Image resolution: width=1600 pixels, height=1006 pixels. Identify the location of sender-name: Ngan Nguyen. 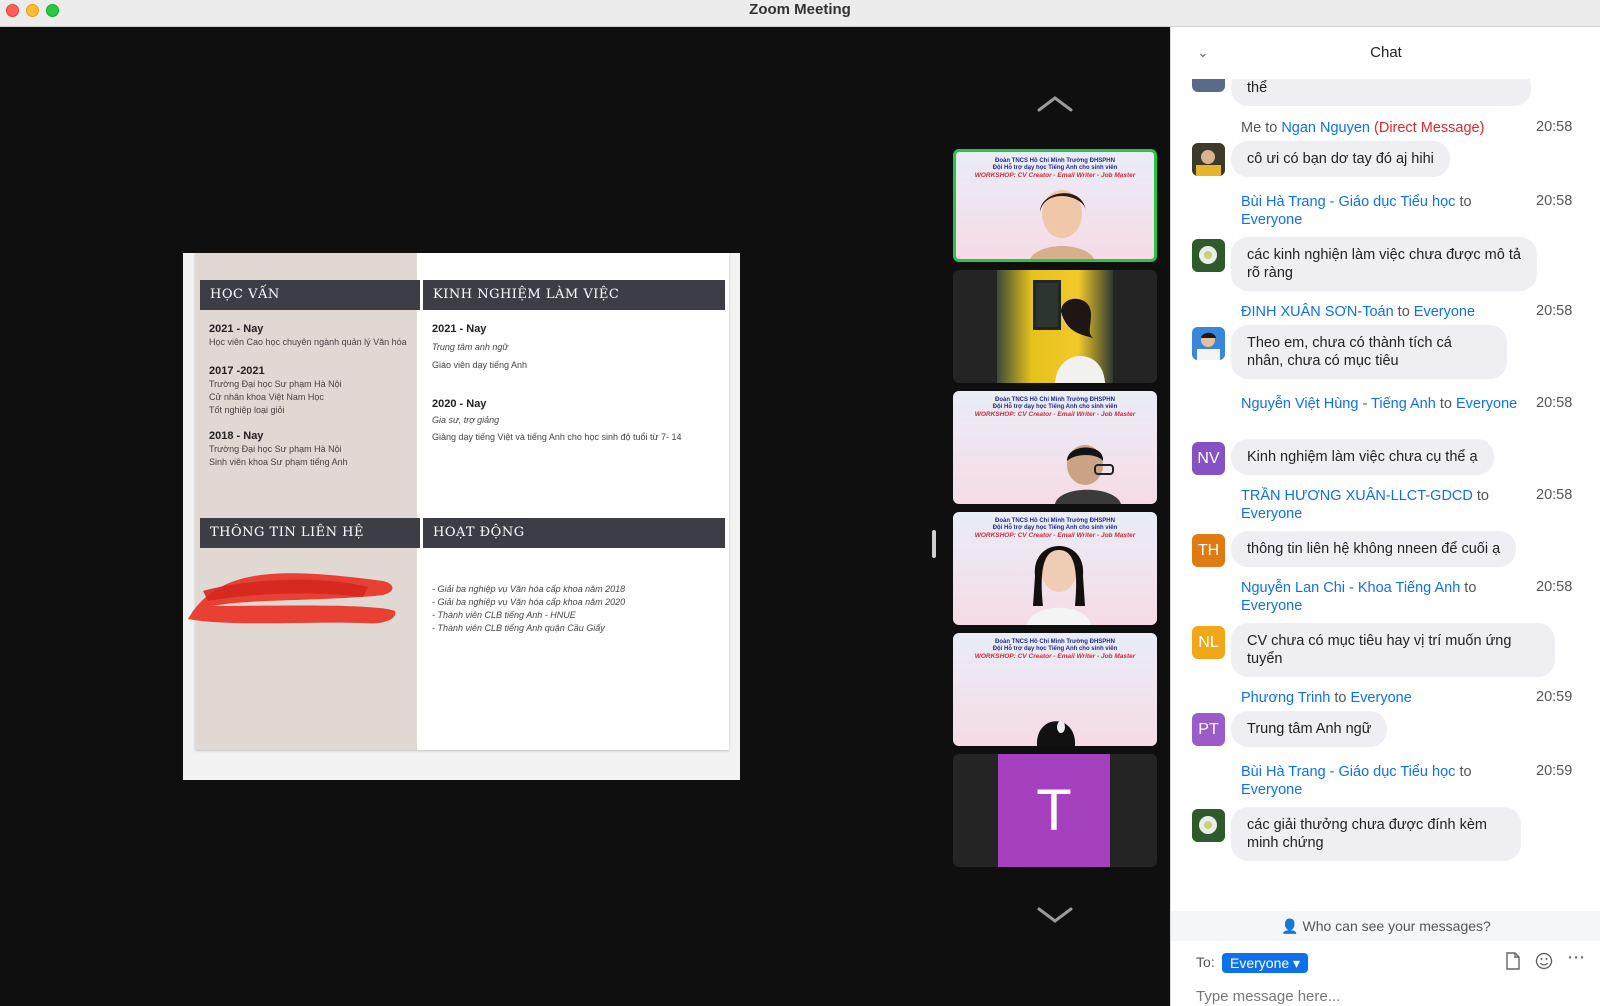
(1325, 128).